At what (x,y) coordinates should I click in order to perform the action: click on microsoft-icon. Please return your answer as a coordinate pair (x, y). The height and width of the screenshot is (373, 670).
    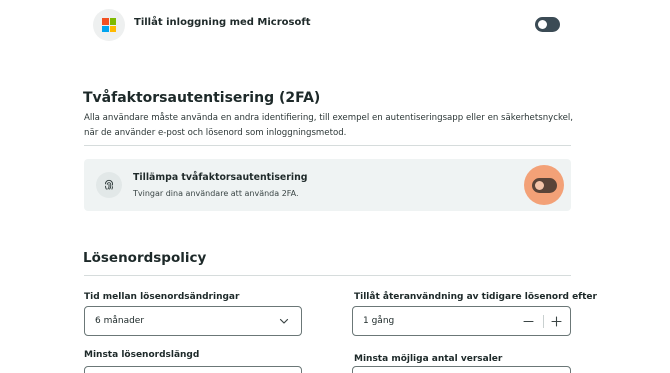
    Looking at the image, I should click on (109, 25).